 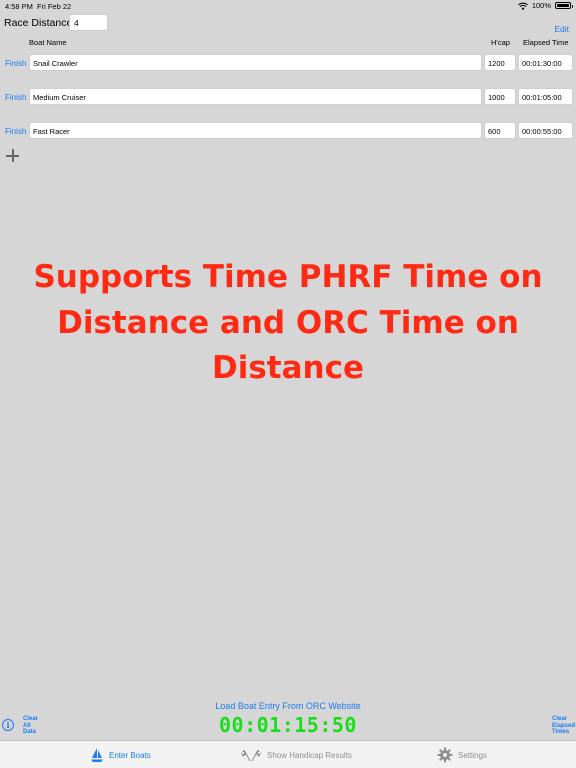 What do you see at coordinates (500, 62) in the screenshot?
I see `hcap-field: 1200` at bounding box center [500, 62].